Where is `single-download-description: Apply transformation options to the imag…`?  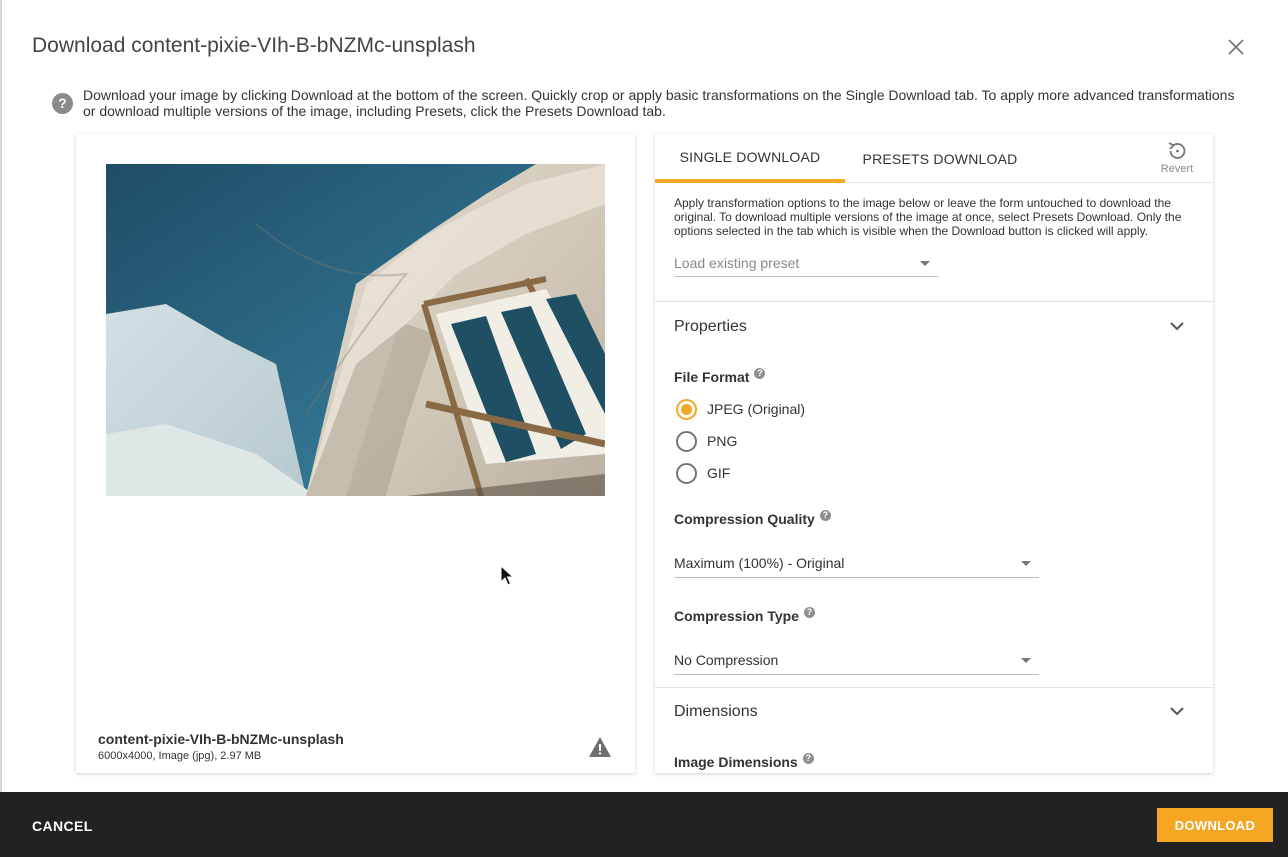 single-download-description: Apply transformation options to the imag… is located at coordinates (928, 217).